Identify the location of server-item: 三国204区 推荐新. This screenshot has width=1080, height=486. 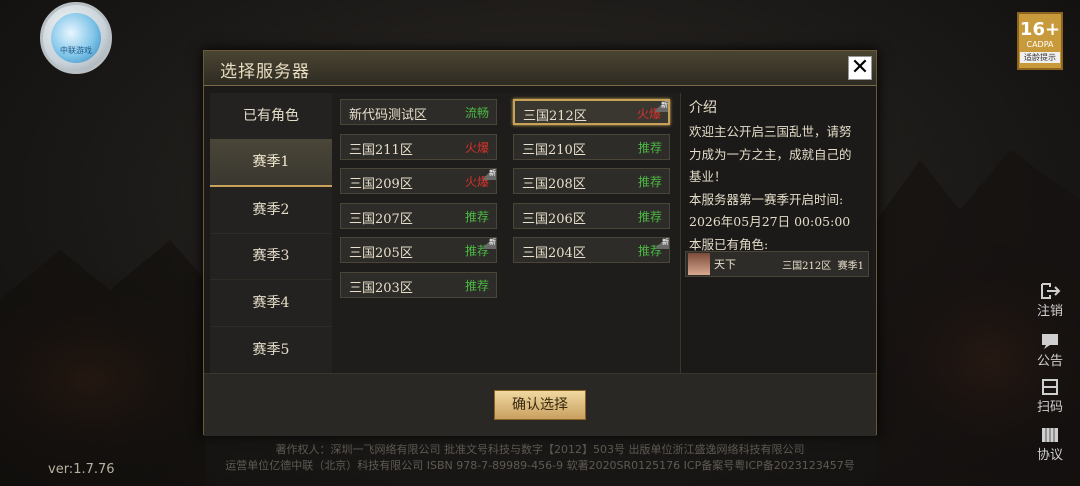
(591, 250).